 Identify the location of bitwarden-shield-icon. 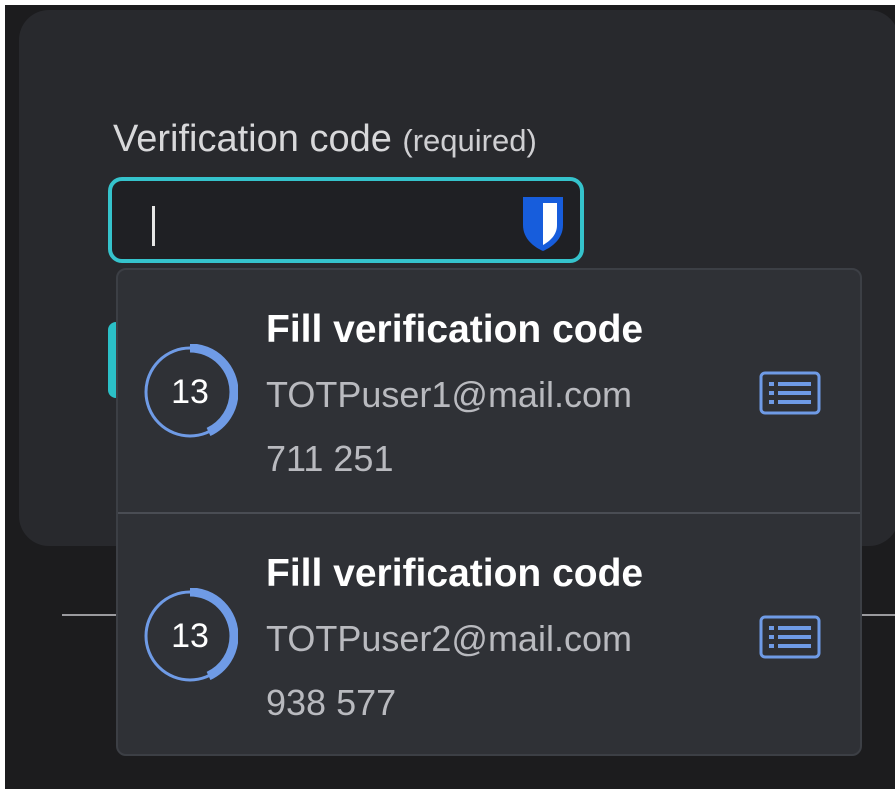
(543, 224).